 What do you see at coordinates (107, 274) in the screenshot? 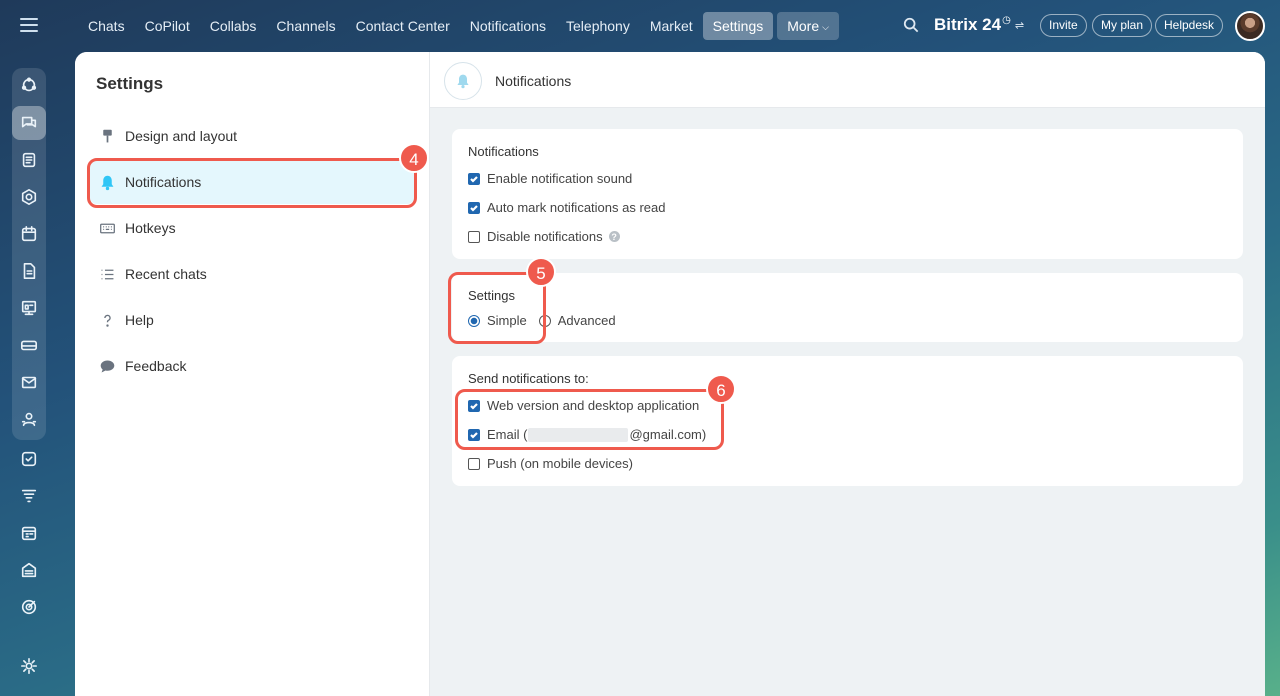
I see `list-icon` at bounding box center [107, 274].